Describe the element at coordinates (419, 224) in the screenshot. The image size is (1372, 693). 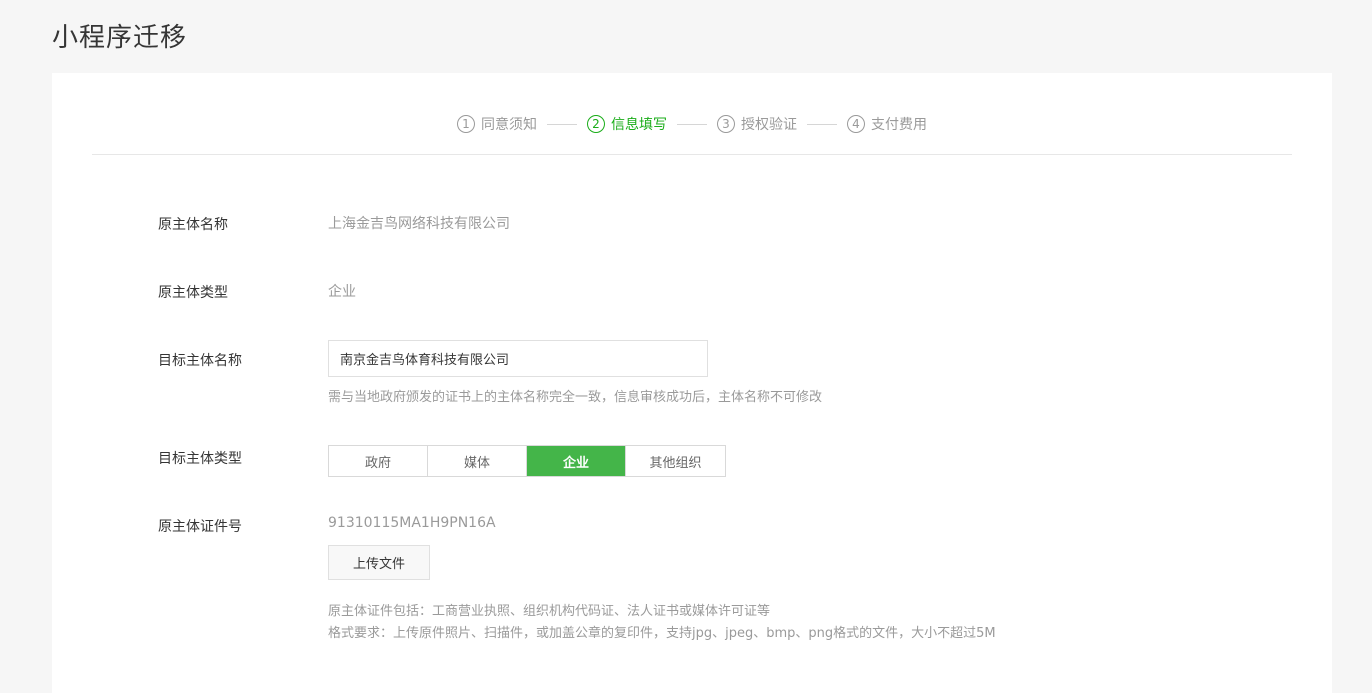
I see `original-name-value: 上海金吉鸟网络科技有限公司` at that location.